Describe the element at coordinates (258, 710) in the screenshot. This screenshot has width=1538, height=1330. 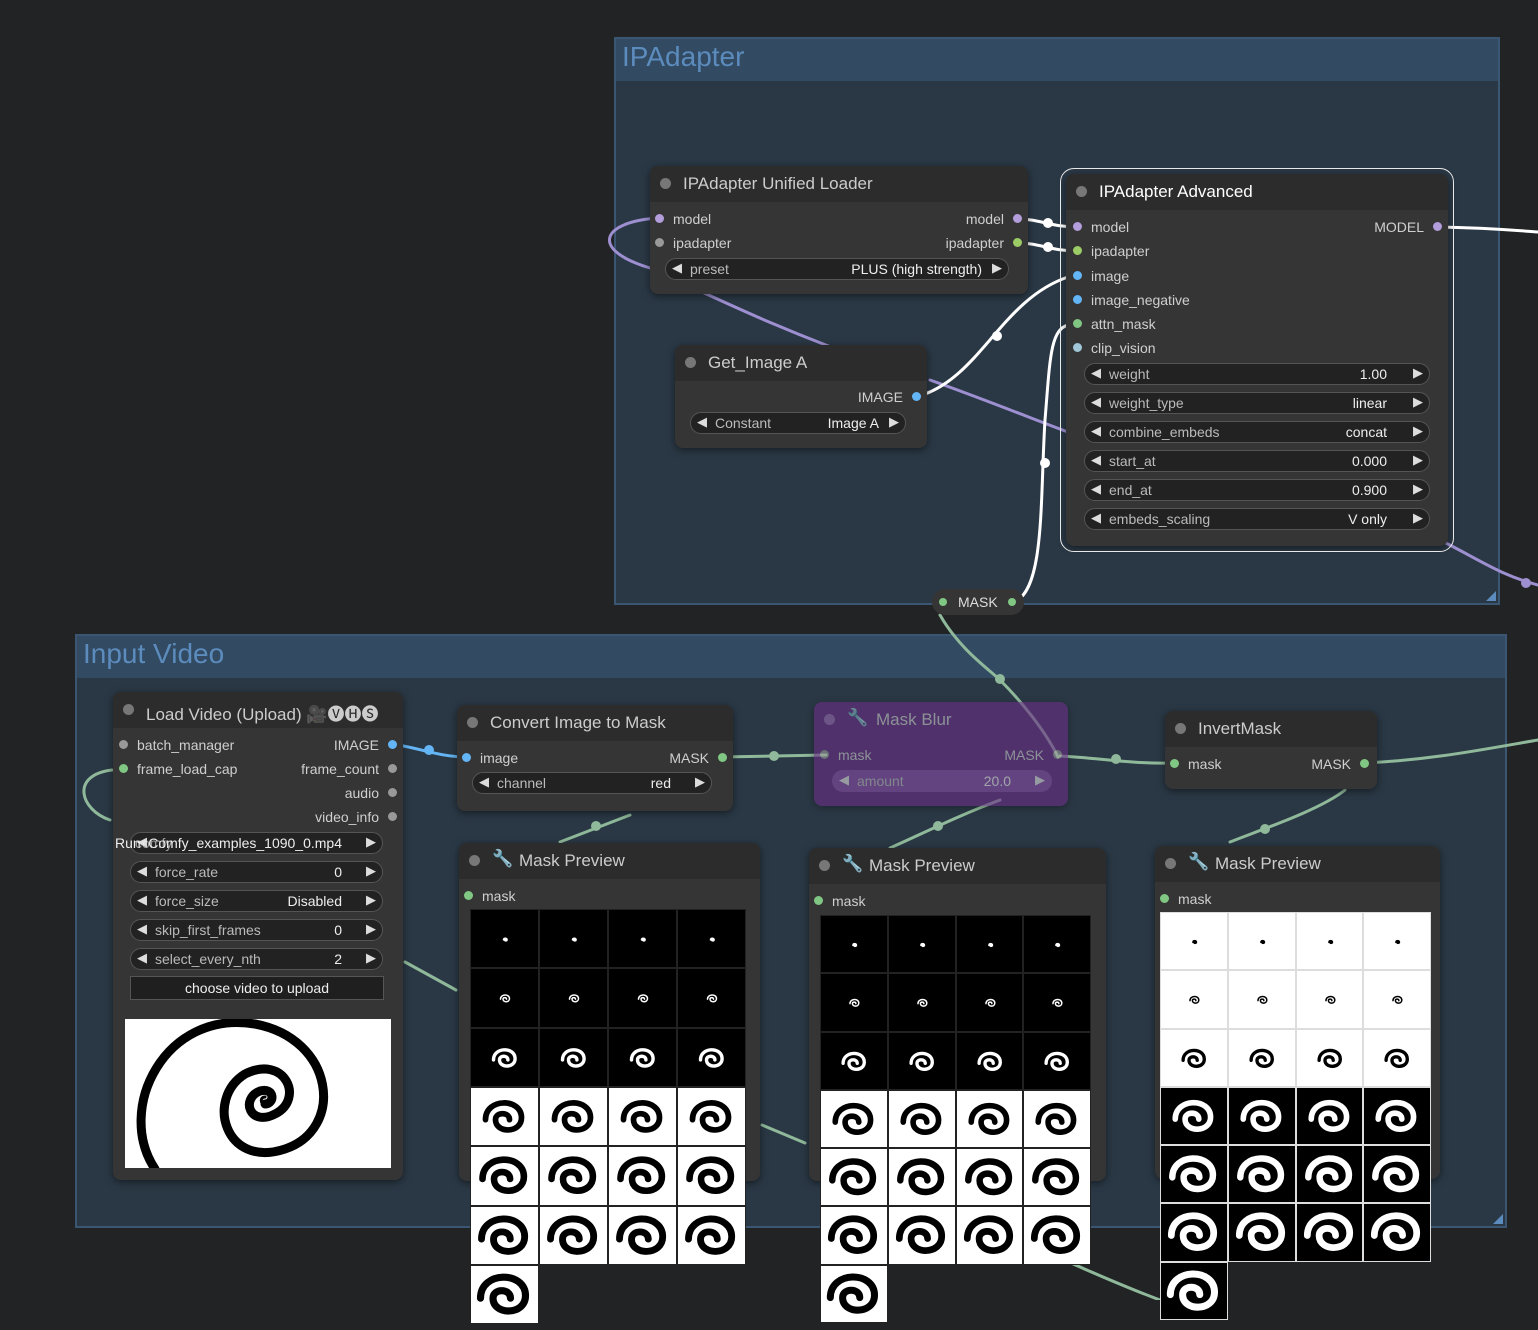
I see `node-title-bar: Load Video (Upload) 🎥🅥🅗🅢` at that location.